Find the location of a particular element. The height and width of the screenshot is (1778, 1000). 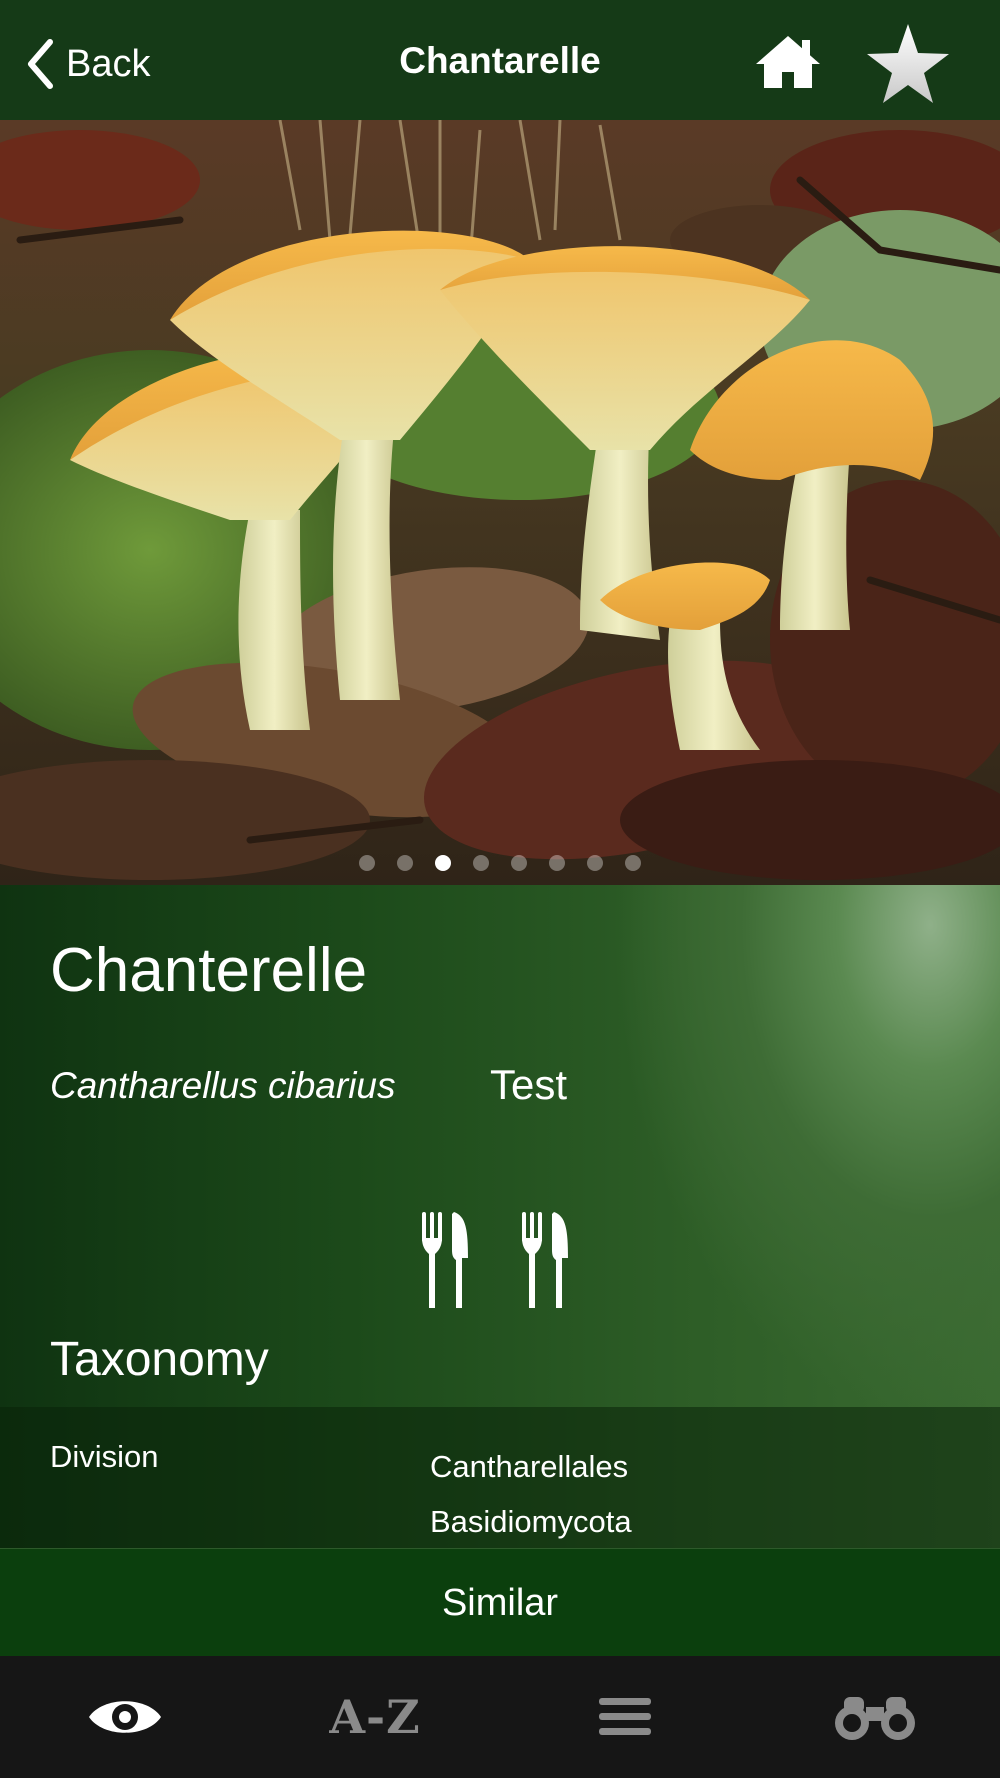

favorite-button is located at coordinates (908, 64).